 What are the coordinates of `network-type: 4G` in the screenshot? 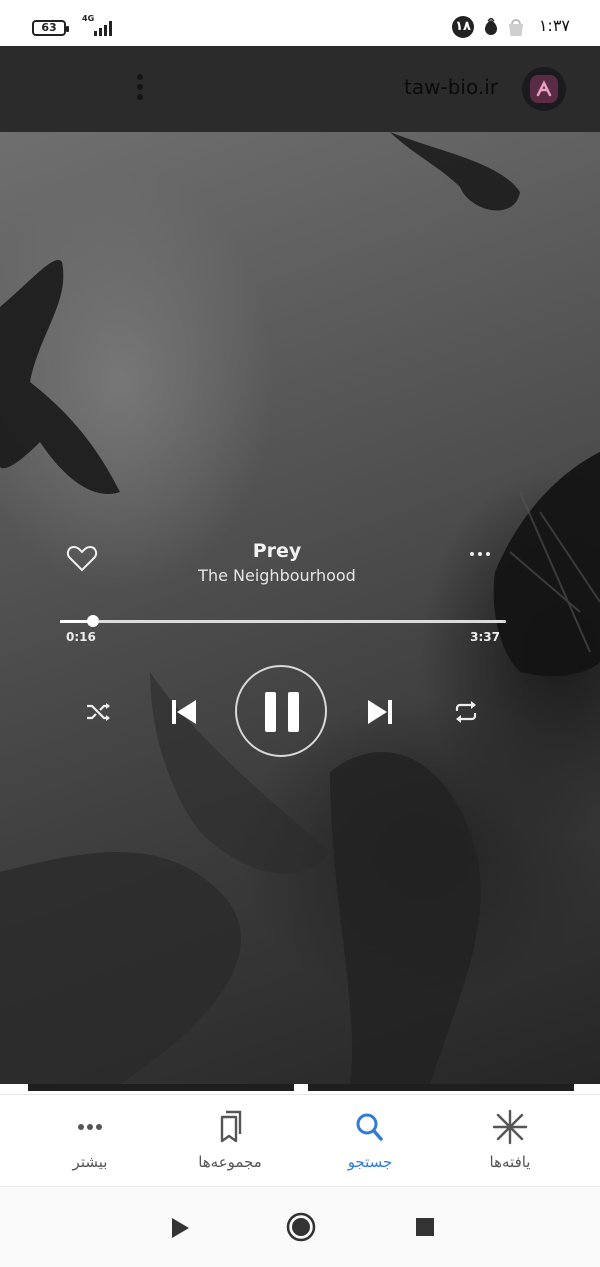 It's located at (88, 18).